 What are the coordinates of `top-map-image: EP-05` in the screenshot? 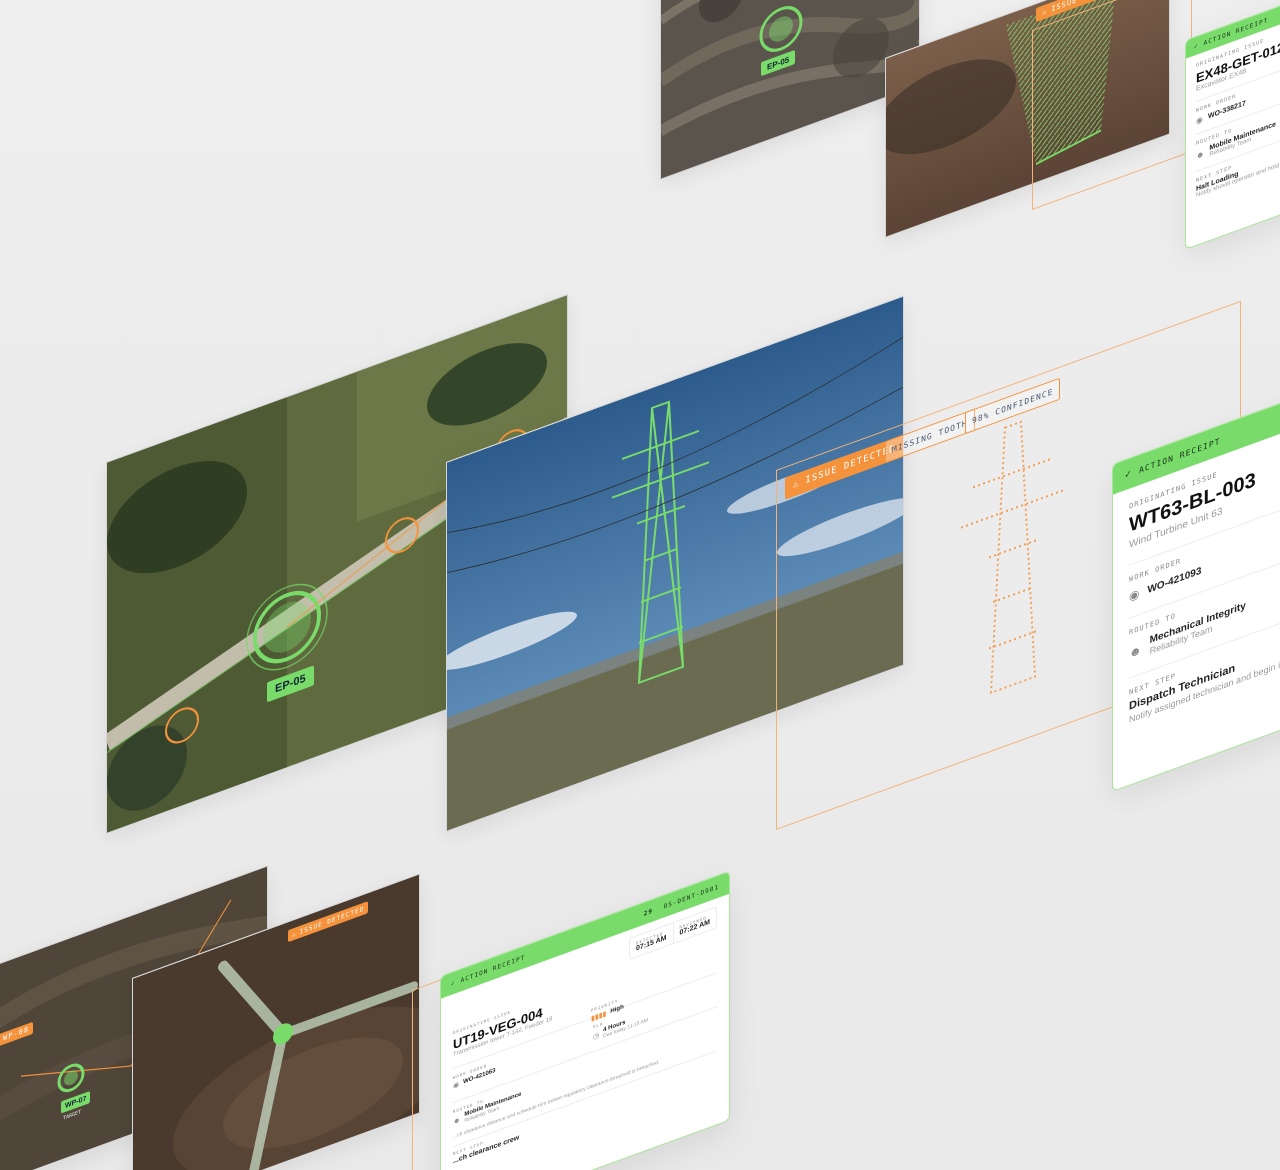 It's located at (790, 90).